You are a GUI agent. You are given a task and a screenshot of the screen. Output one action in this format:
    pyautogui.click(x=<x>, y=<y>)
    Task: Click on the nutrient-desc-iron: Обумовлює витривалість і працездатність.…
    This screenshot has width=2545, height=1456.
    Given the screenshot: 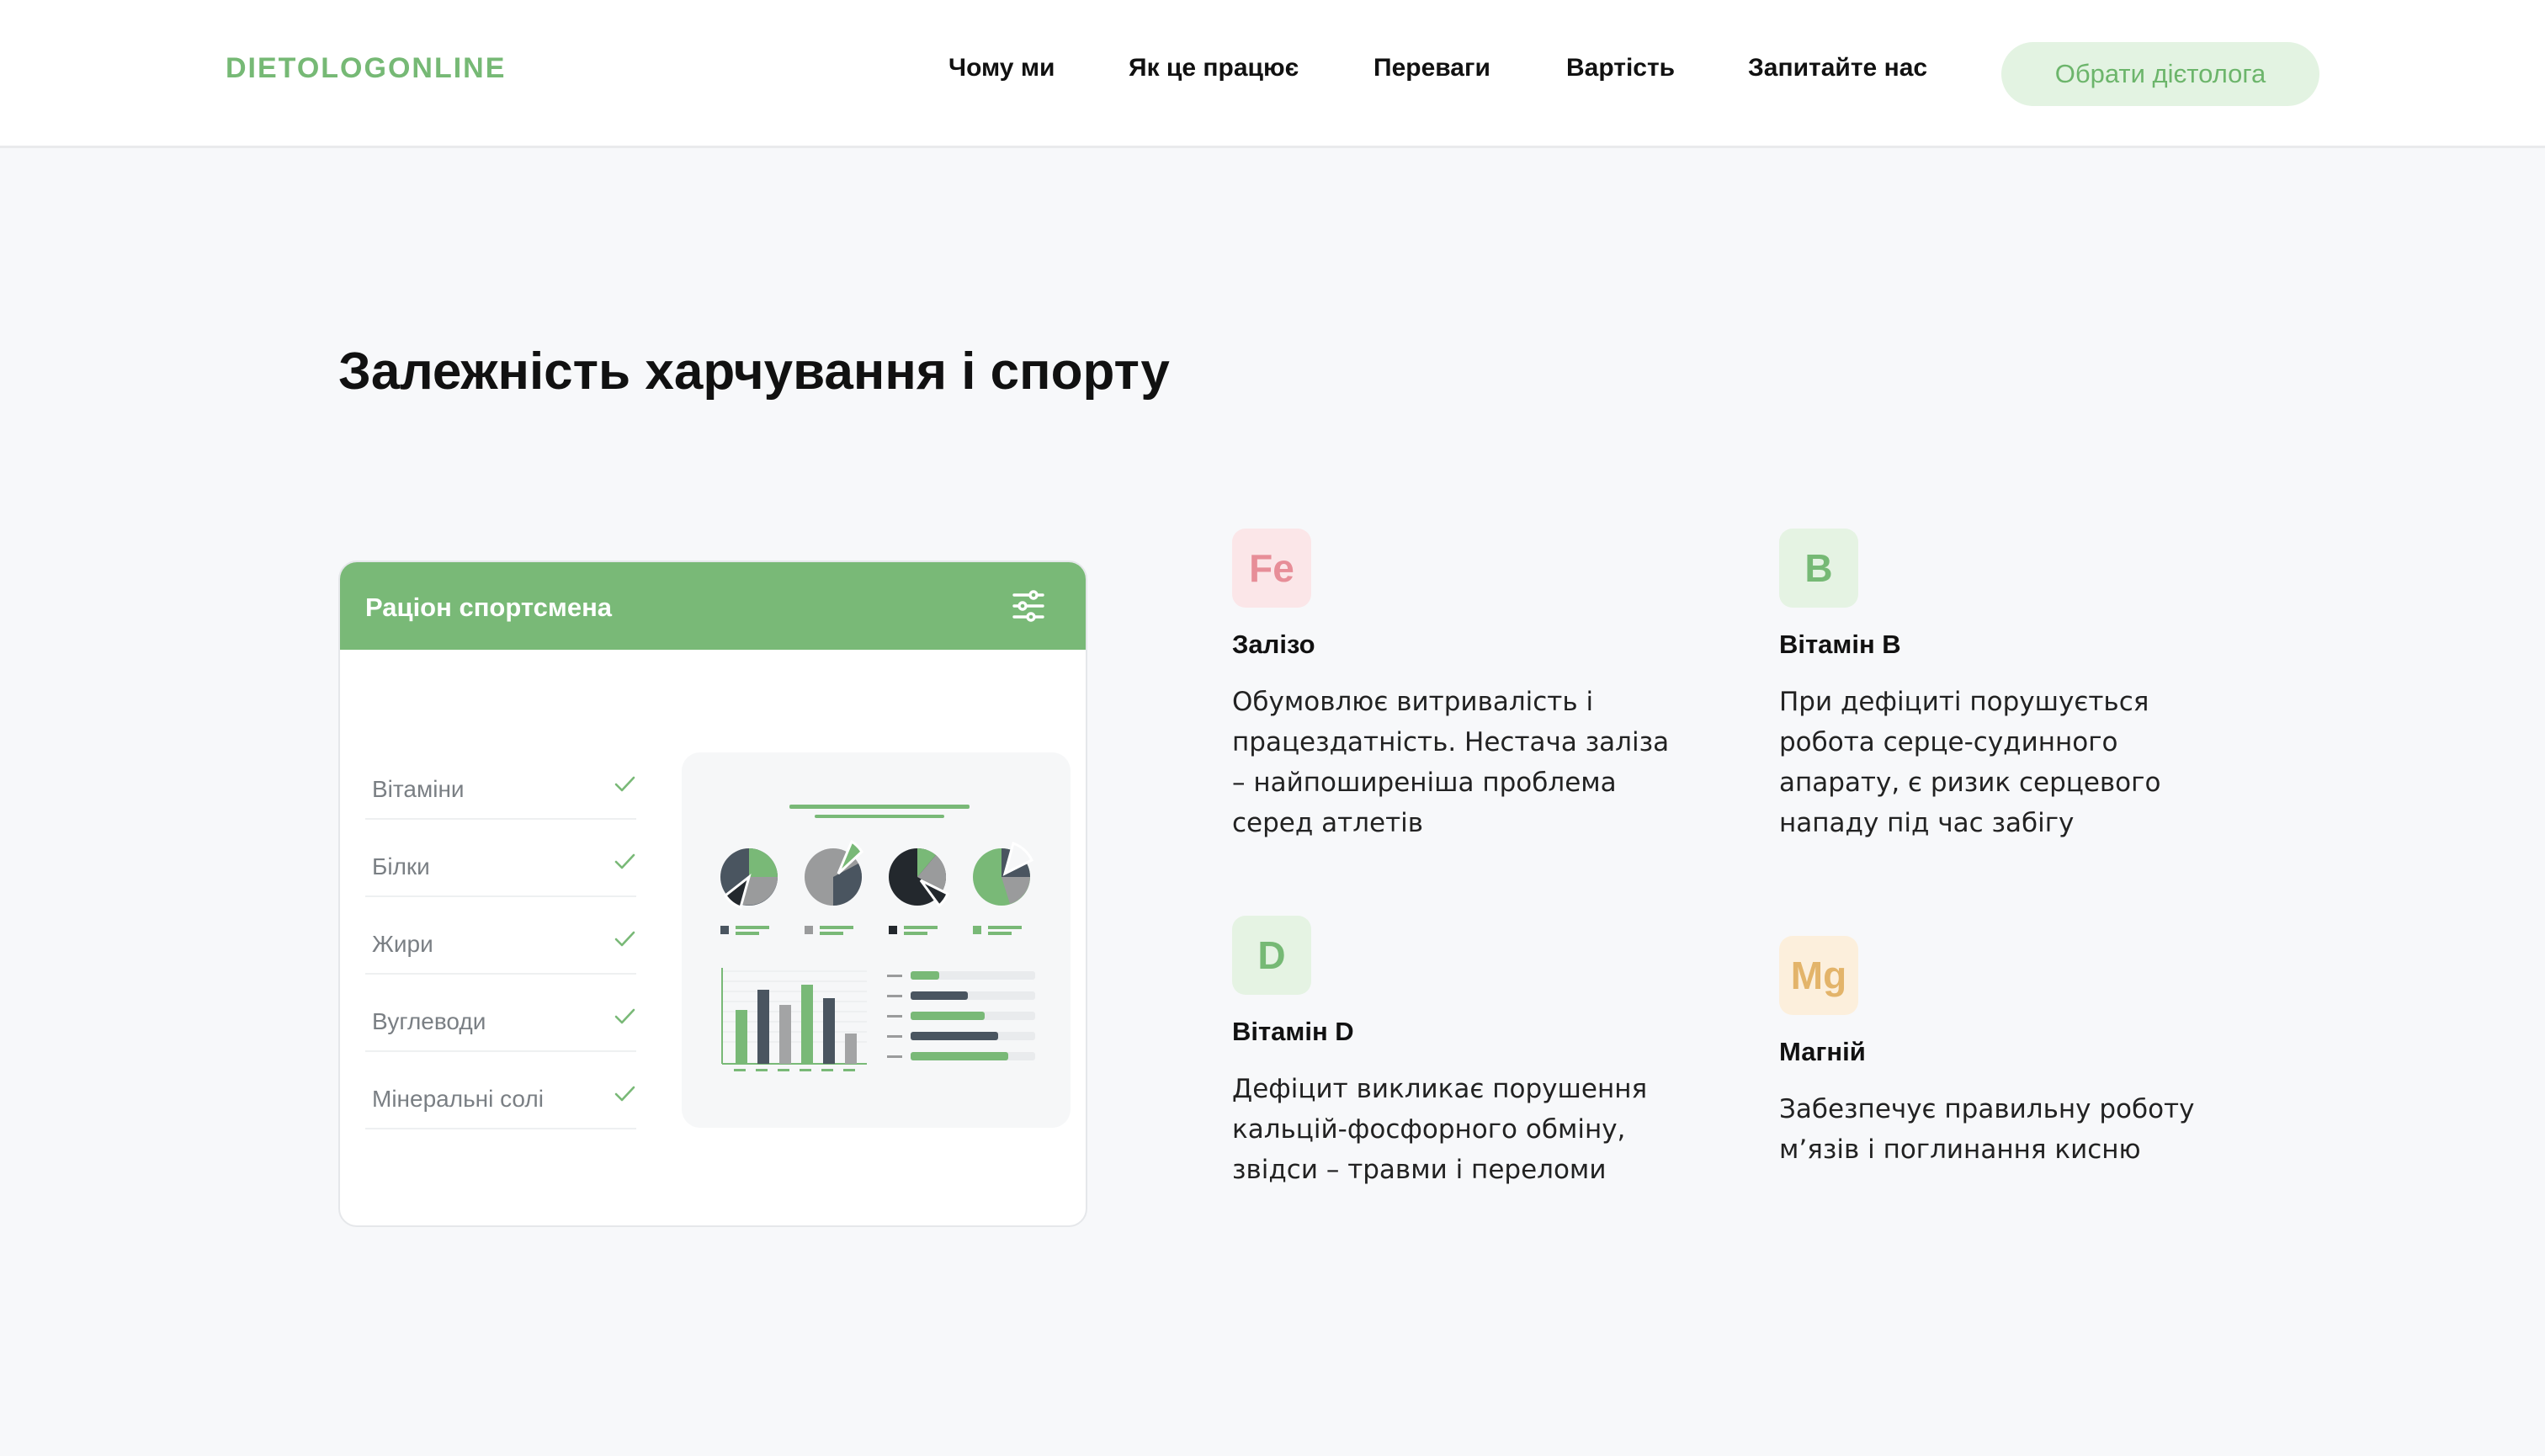 What is the action you would take?
    pyautogui.click(x=1451, y=762)
    